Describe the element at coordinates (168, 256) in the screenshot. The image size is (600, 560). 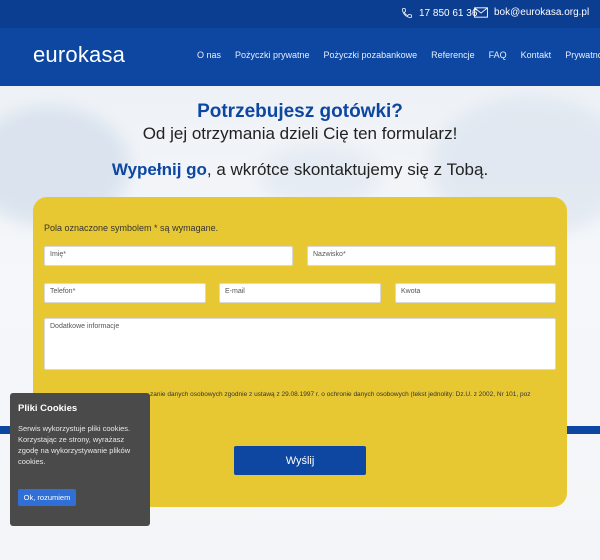
I see `first-name-field: Imię*` at that location.